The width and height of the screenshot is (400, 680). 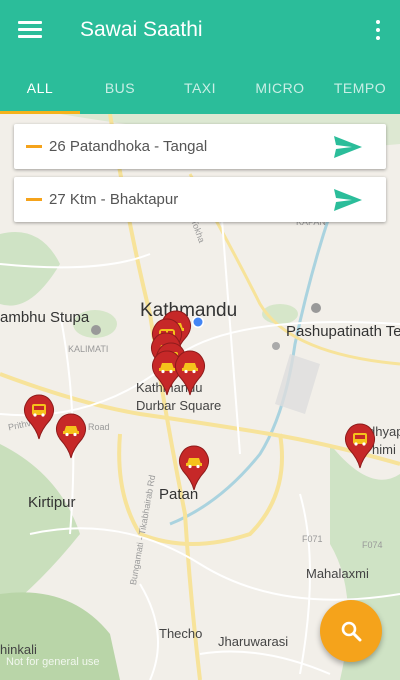 I want to click on map-label-pashupatinath: Pashupatinath Te, so click(x=343, y=331).